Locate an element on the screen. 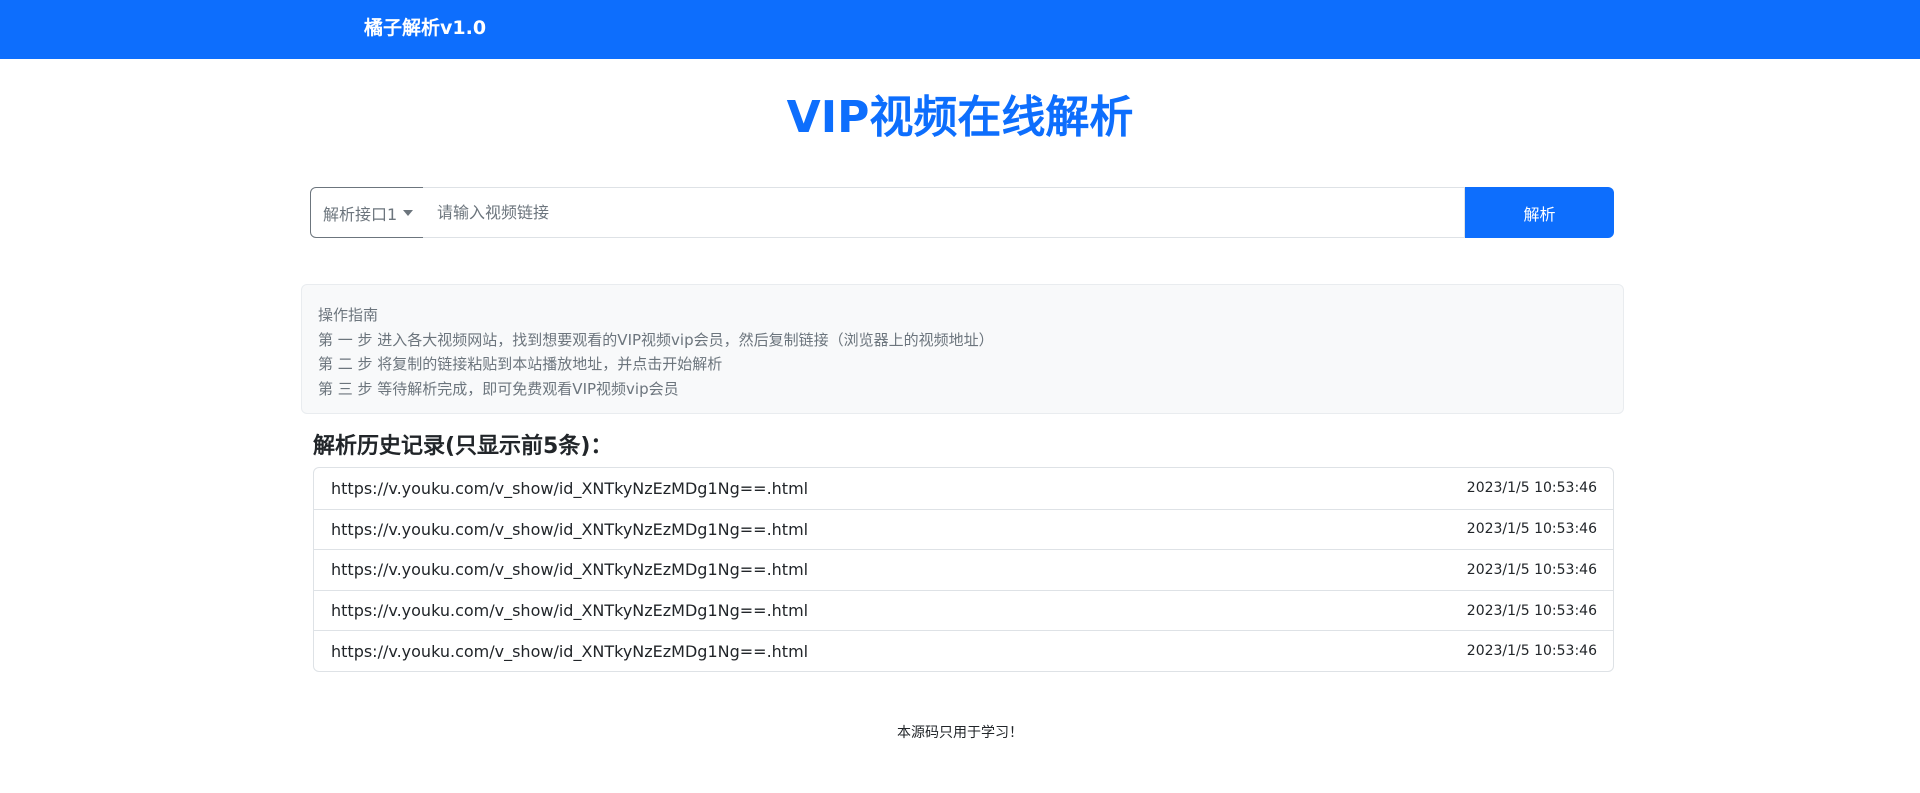 This screenshot has height=793, width=1920. video-url-input is located at coordinates (944, 212).